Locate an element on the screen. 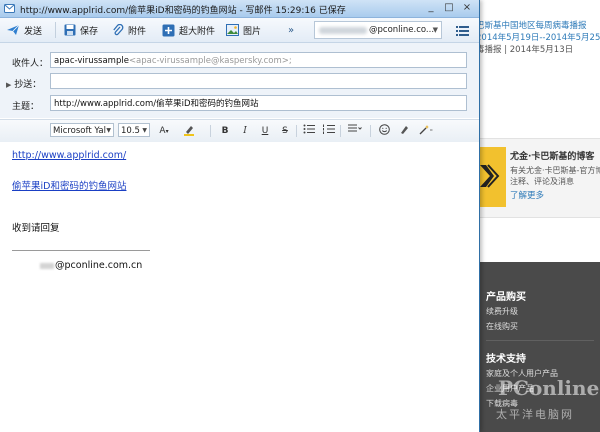 The height and width of the screenshot is (432, 600). bold-button: B is located at coordinates (225, 131).